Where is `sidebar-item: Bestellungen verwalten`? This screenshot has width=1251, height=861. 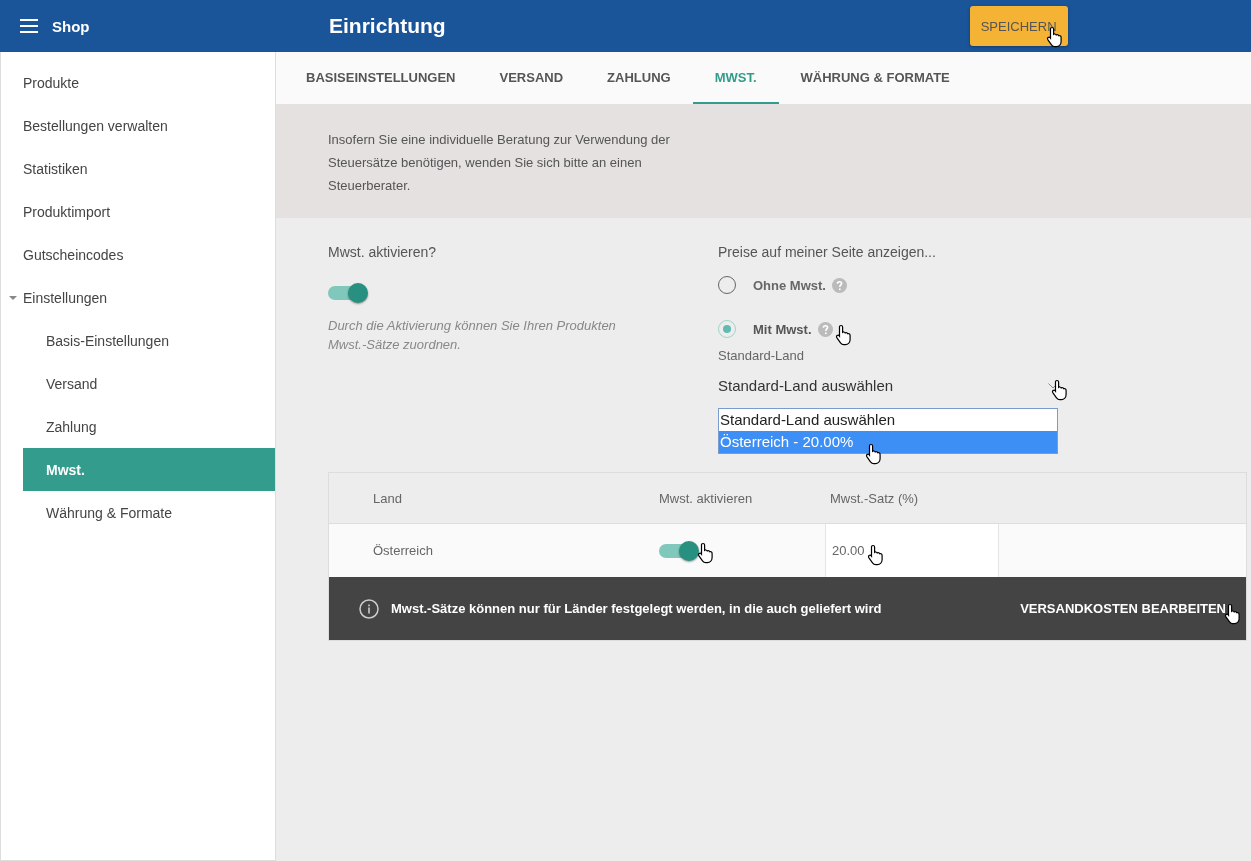
sidebar-item: Bestellungen verwalten is located at coordinates (138, 125).